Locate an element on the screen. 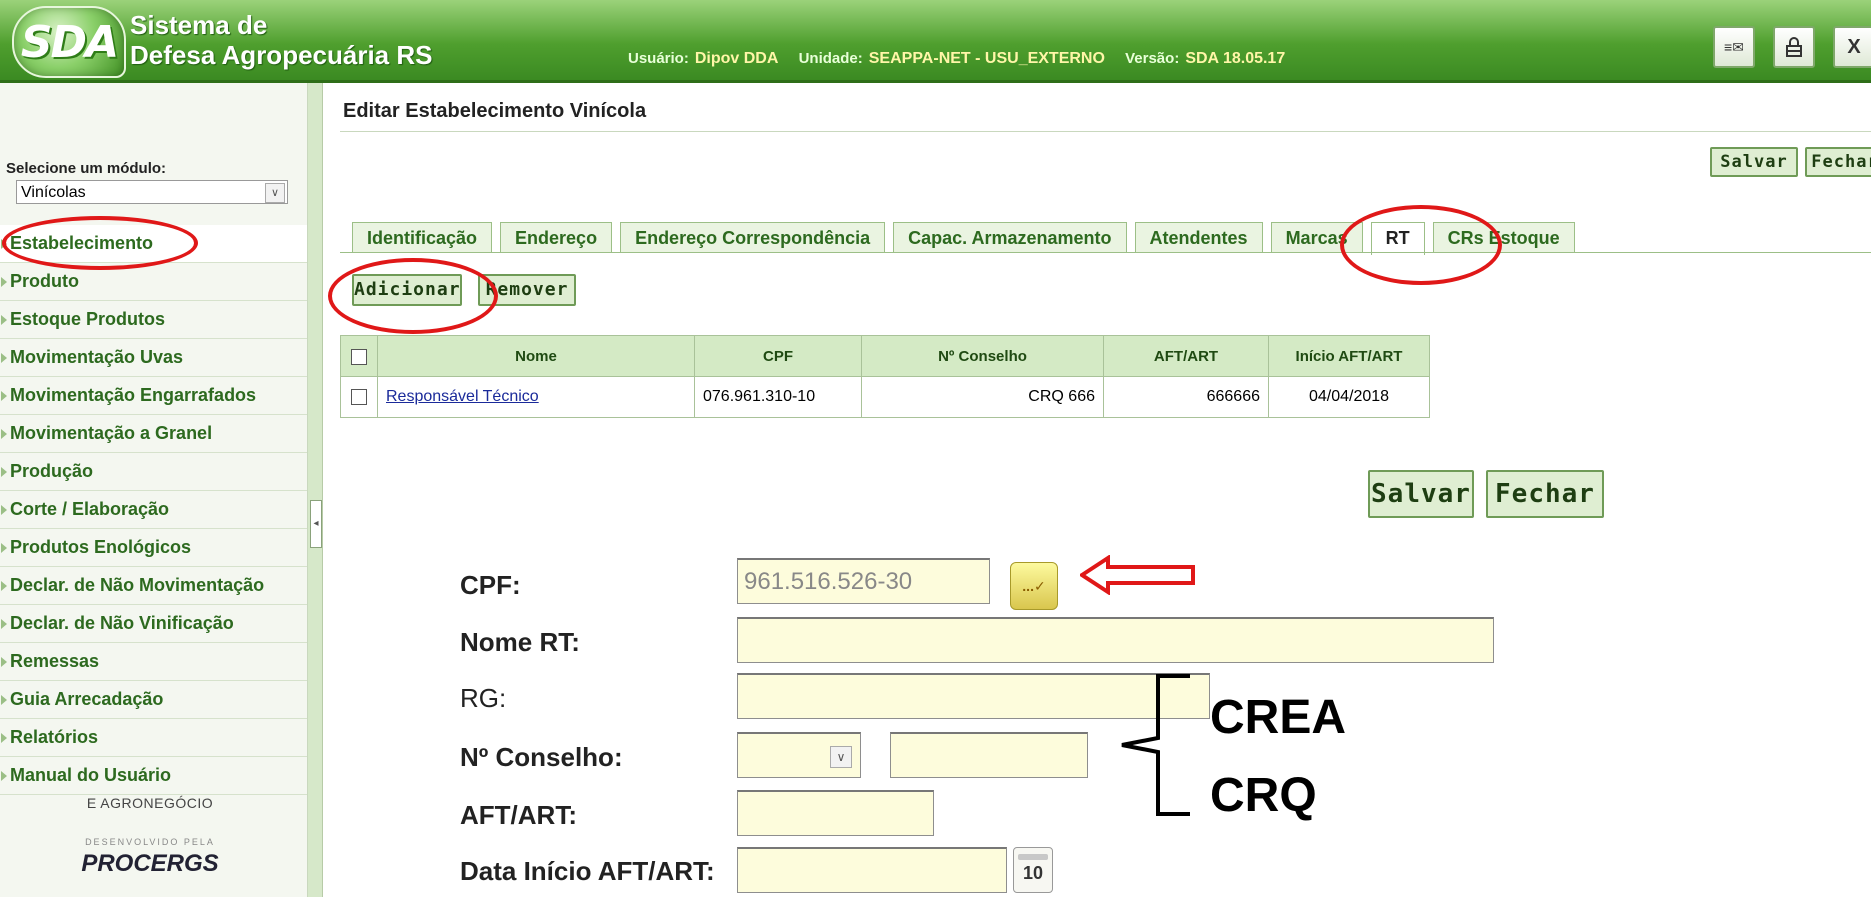 This screenshot has width=1871, height=898. cell-aft-art: 666666 is located at coordinates (1186, 397).